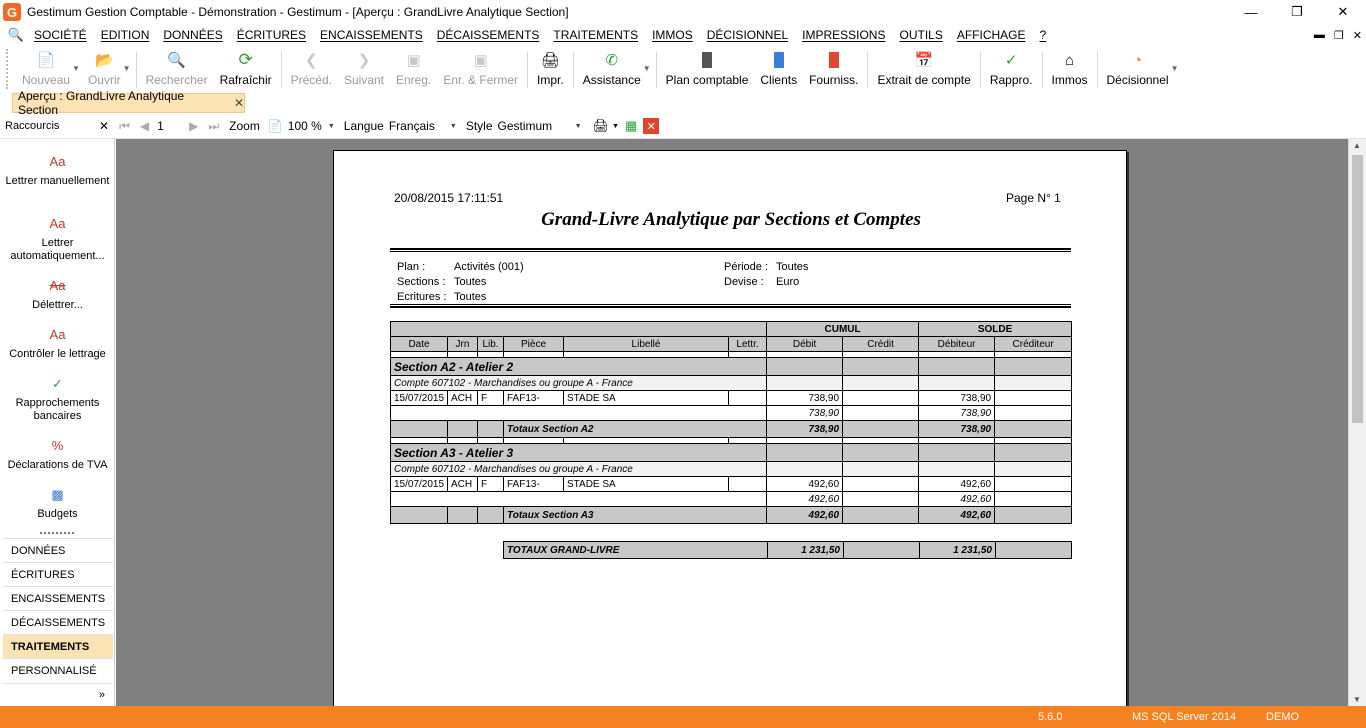  What do you see at coordinates (615, 126) in the screenshot?
I see `print-dropdown-icon: ▼` at bounding box center [615, 126].